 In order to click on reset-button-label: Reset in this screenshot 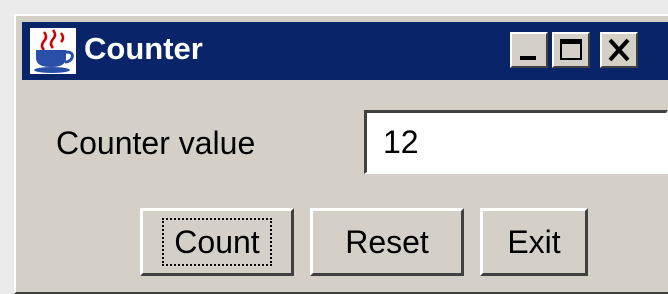, I will do `click(387, 241)`.